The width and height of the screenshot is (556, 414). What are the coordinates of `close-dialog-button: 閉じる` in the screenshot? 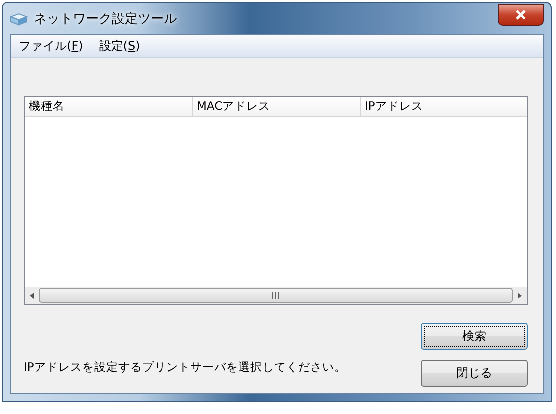 It's located at (474, 373).